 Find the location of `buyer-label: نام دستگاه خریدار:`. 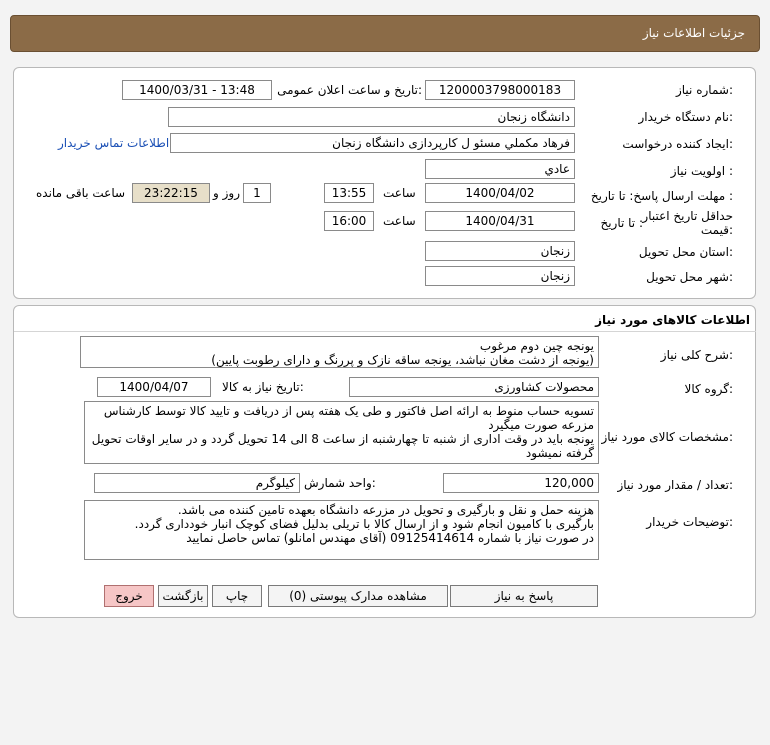

buyer-label: نام دستگاه خریدار: is located at coordinates (686, 117).